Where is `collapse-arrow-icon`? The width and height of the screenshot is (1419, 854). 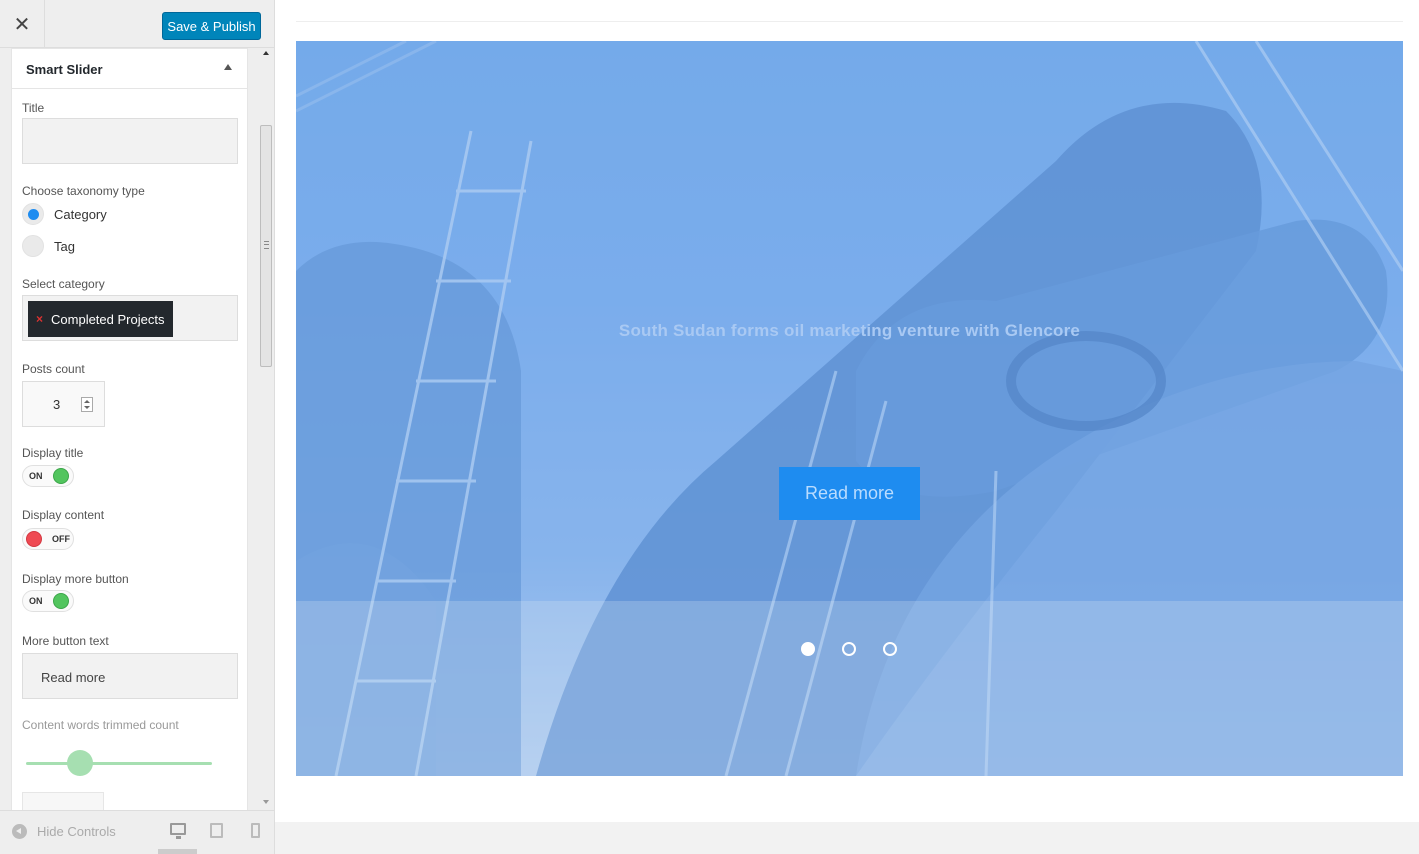 collapse-arrow-icon is located at coordinates (19, 831).